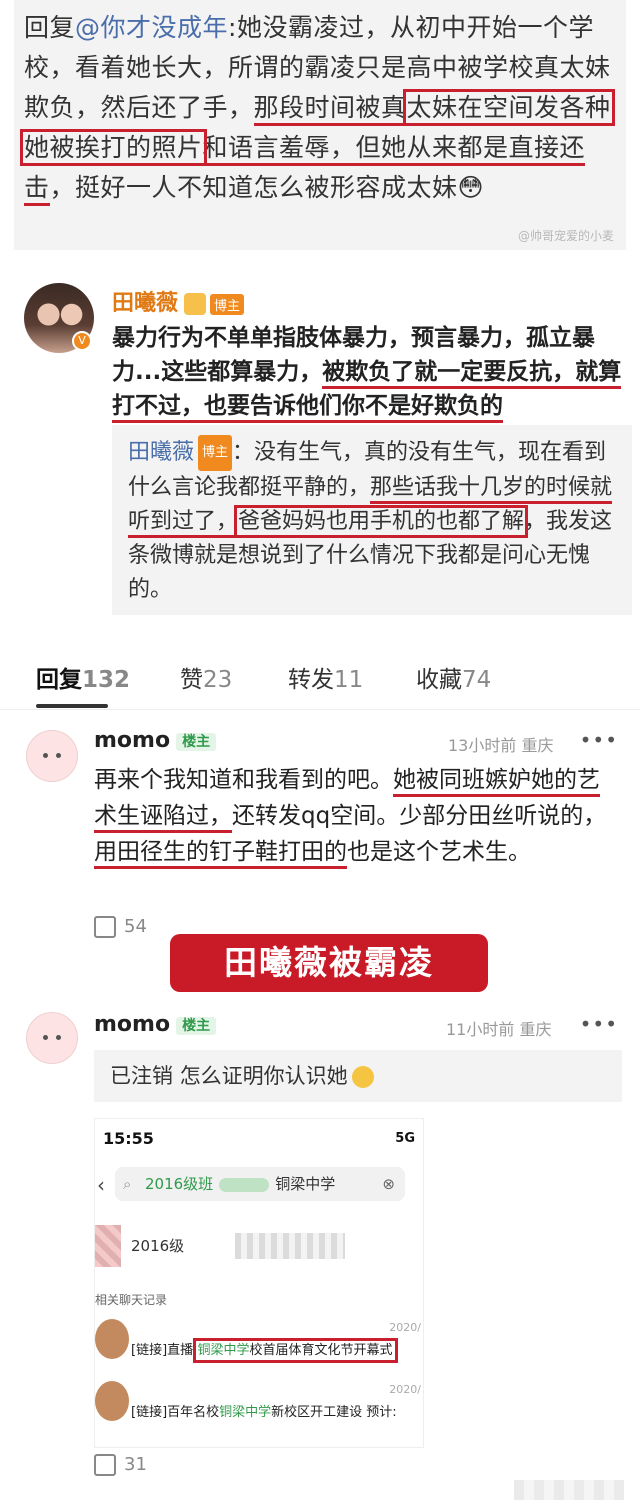 Image resolution: width=640 pixels, height=1508 pixels. What do you see at coordinates (565, 236) in the screenshot?
I see `watermark: @帅哥宠爱的小麦` at bounding box center [565, 236].